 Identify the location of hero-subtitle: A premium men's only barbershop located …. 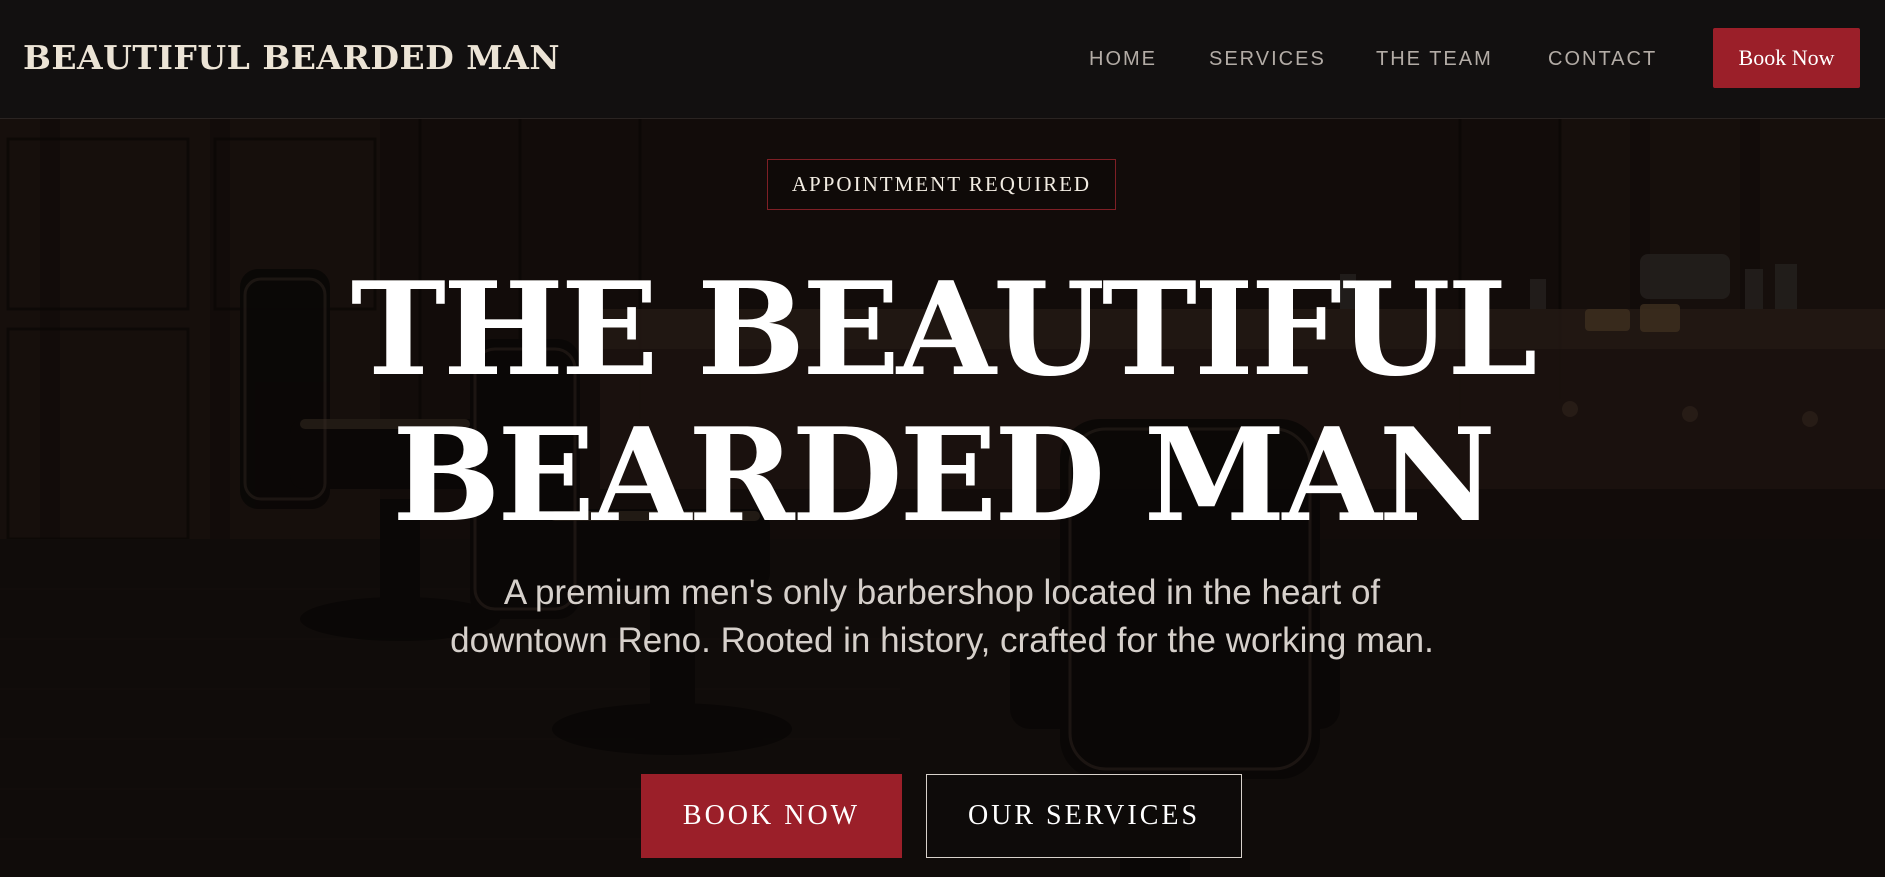
(942, 616).